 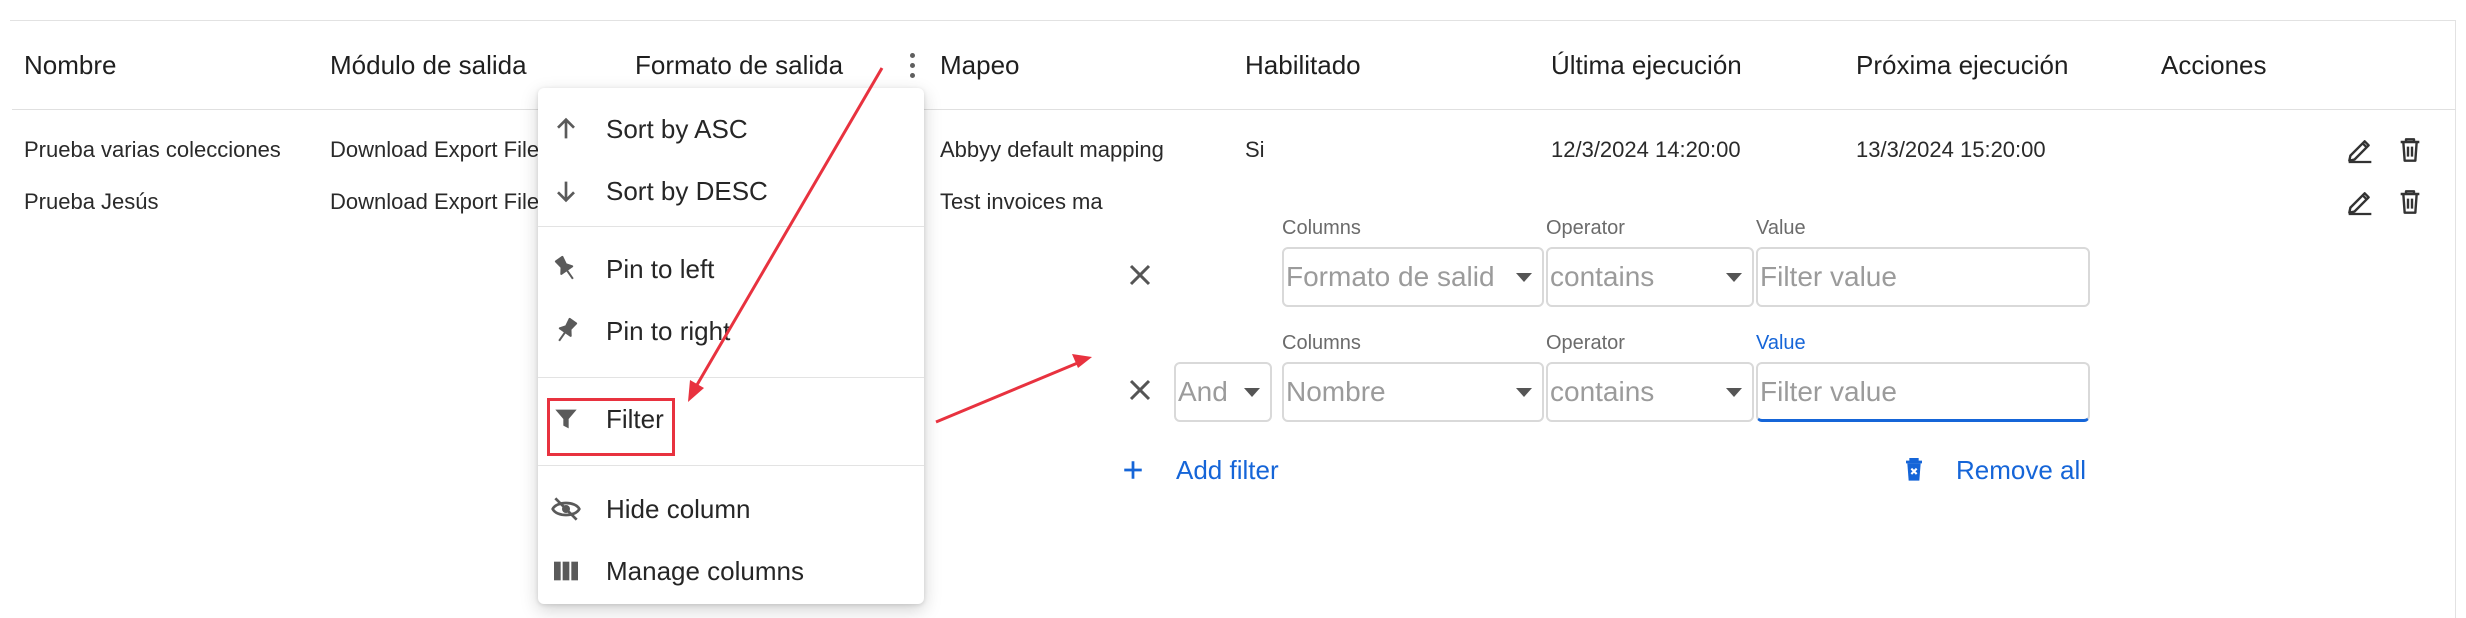 What do you see at coordinates (687, 190) in the screenshot?
I see `menu-item-label: Sort by DESC` at bounding box center [687, 190].